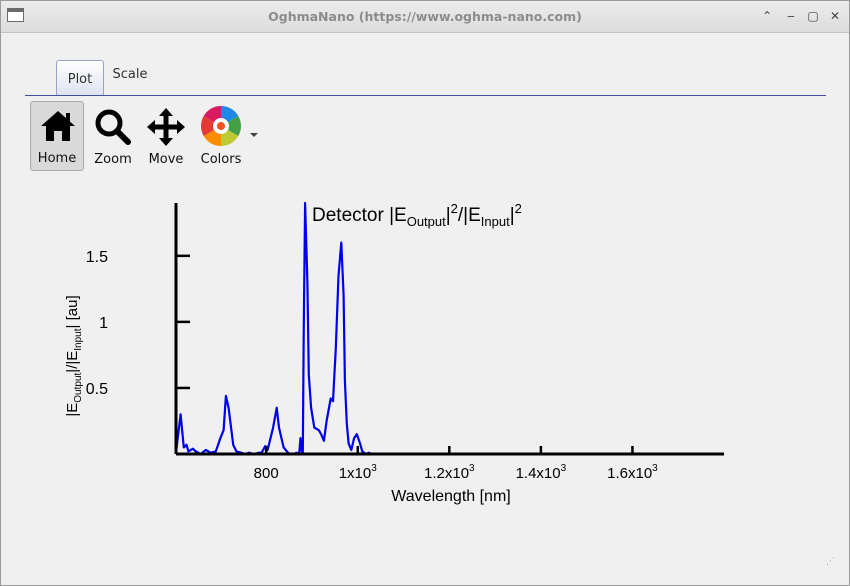 This screenshot has width=850, height=586. Describe the element at coordinates (541, 472) in the screenshot. I see `x-tick-label-3: 1.4x103` at that location.